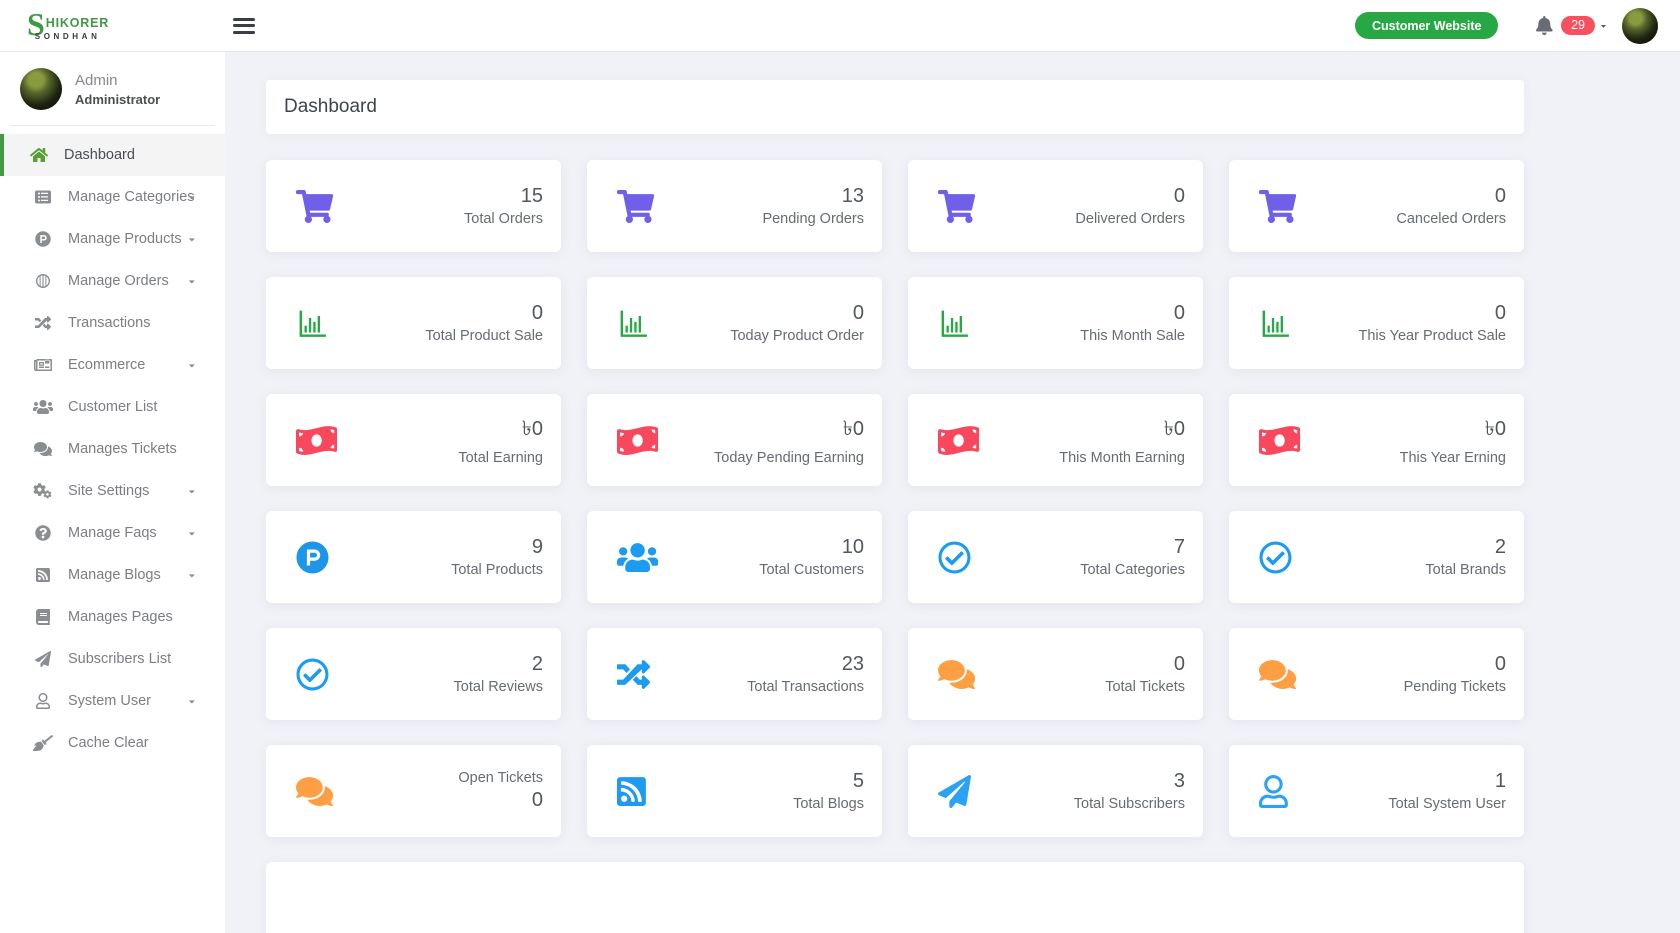 The image size is (1680, 933). What do you see at coordinates (413, 206) in the screenshot?
I see `stat-card-total-orders: 15 Total Orders` at bounding box center [413, 206].